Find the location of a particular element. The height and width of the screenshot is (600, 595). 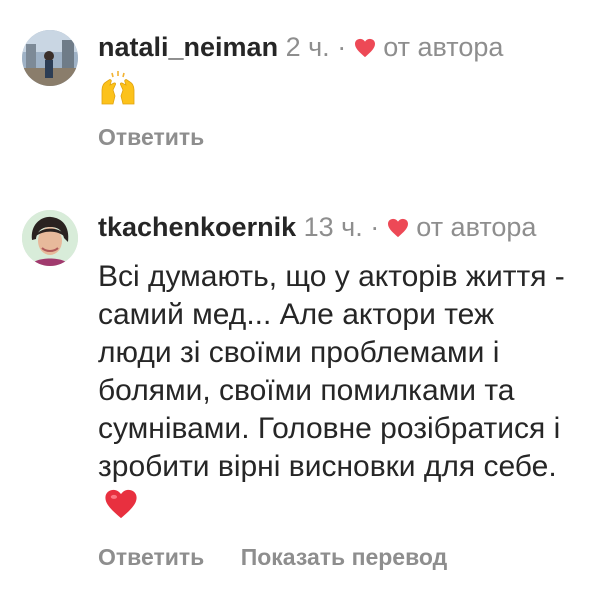

comment-meta: natali_neiman 2 ч. · от автора is located at coordinates (342, 47).